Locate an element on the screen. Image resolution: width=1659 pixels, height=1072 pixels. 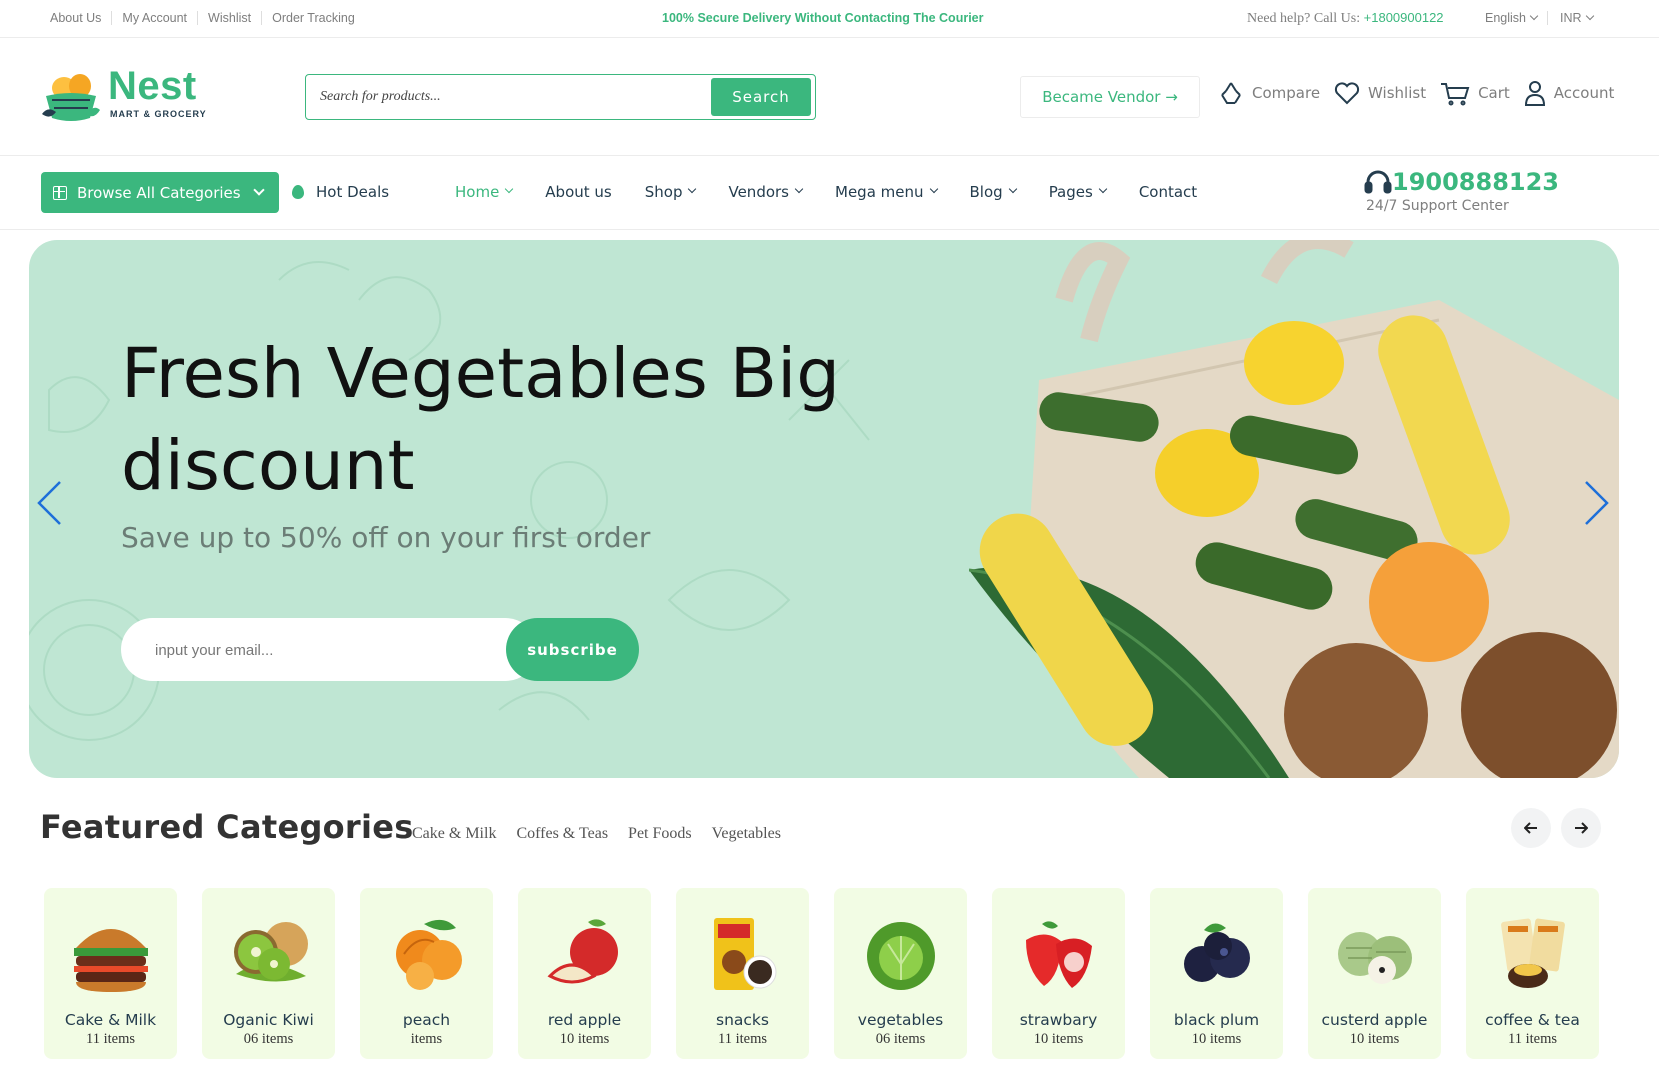
category-card: Cake & Milk 11 items is located at coordinates (110, 973).